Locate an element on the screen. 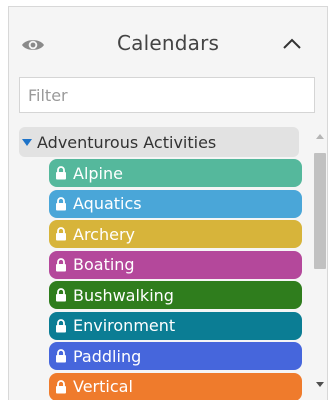  group-adventurous-activities: Adventurous Activities is located at coordinates (159, 142).